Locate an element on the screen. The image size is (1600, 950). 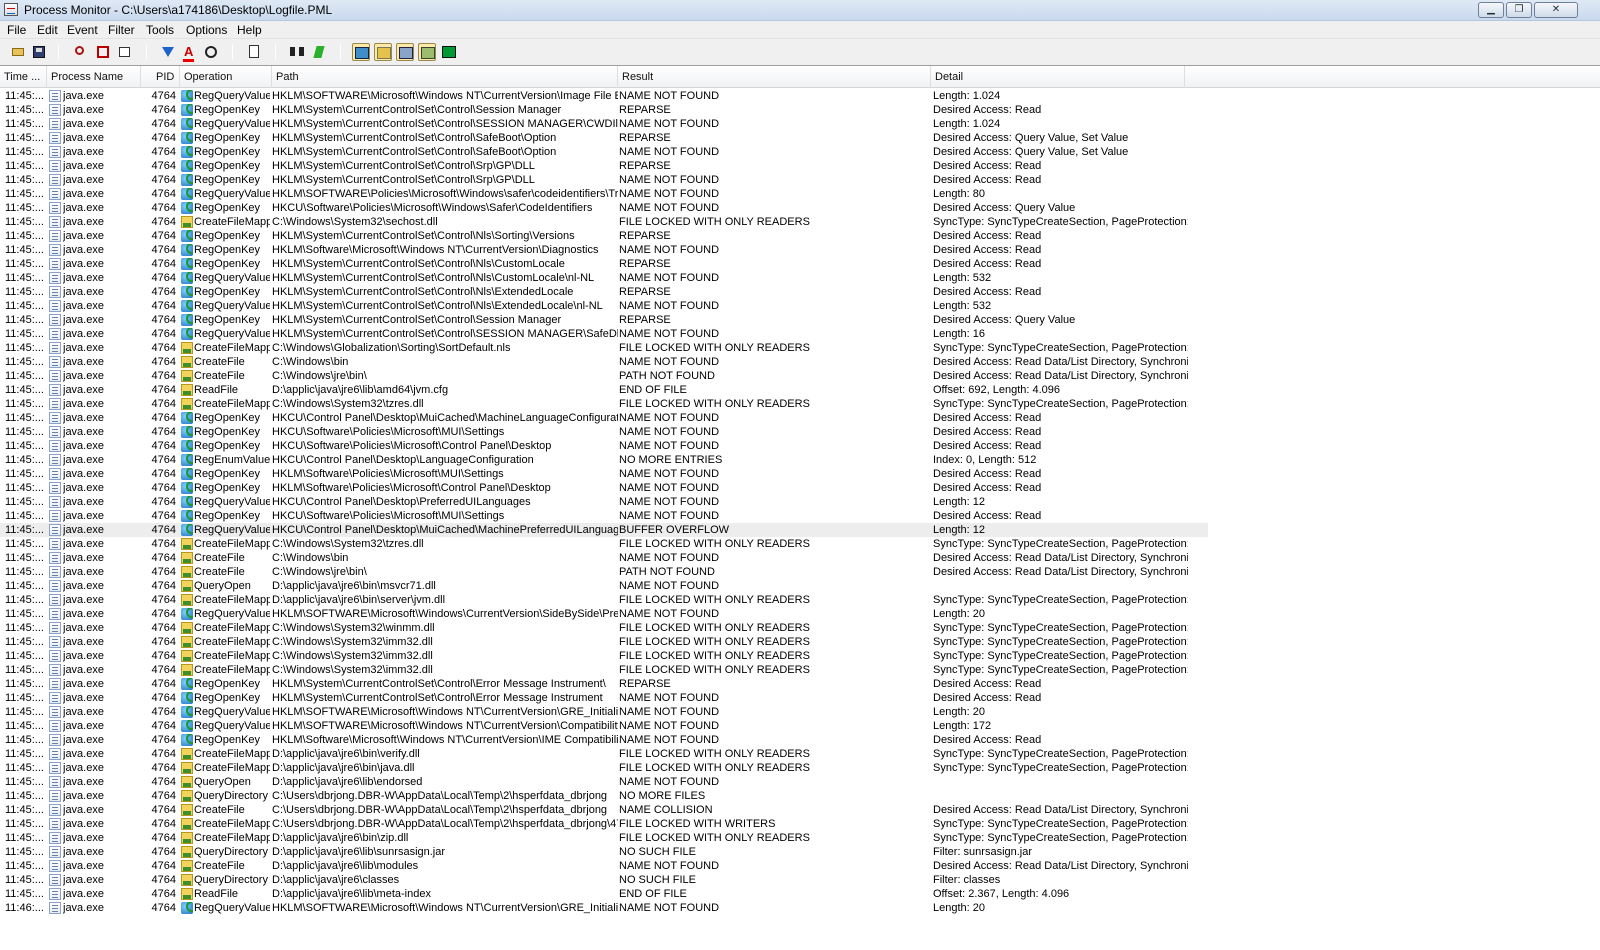
cell-result: FILE LOCKED WITH ONLY READERS is located at coordinates (714, 768).